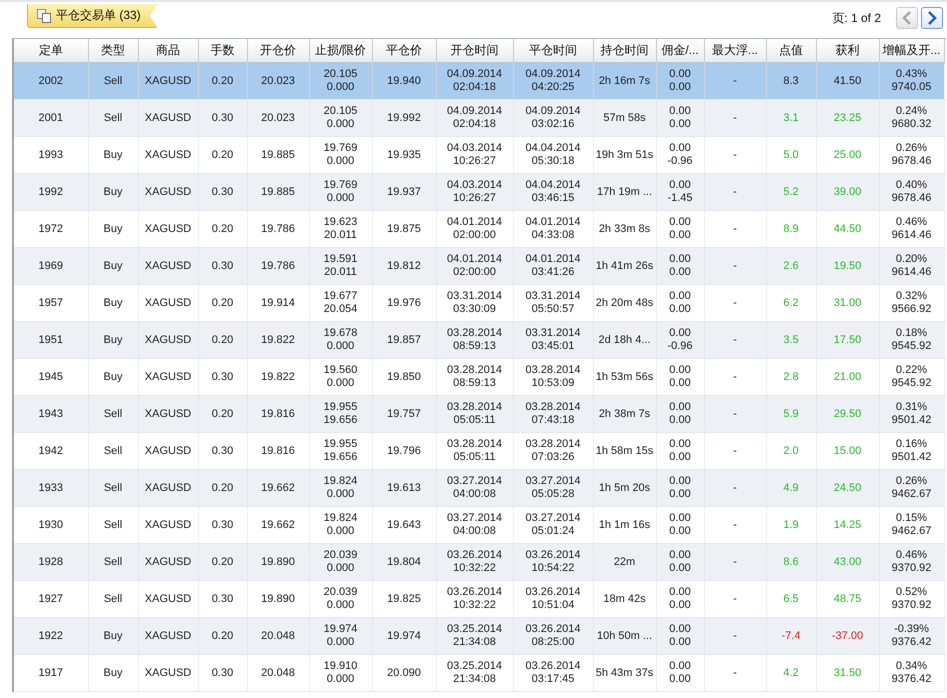 The height and width of the screenshot is (698, 947). What do you see at coordinates (404, 673) in the screenshot?
I see `table-cell: 20.090` at bounding box center [404, 673].